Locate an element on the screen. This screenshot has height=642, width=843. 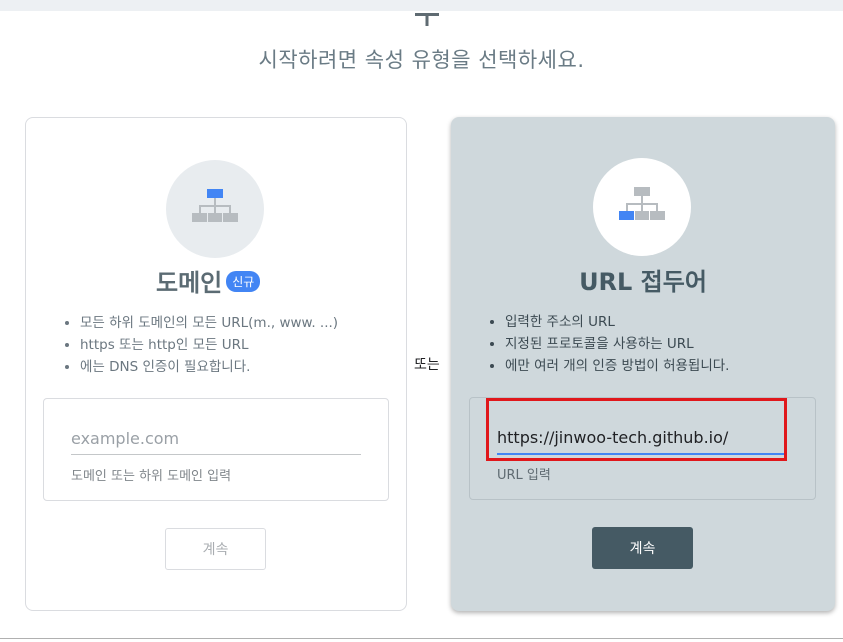
url-input-box: URL 입력 is located at coordinates (642, 448).